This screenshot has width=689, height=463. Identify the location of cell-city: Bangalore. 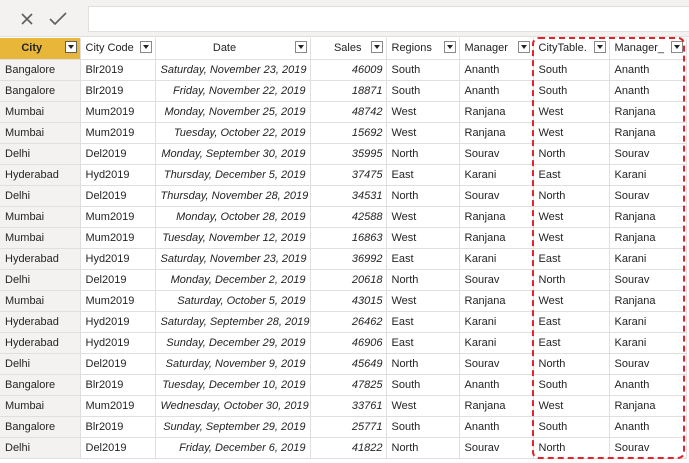
(40, 91).